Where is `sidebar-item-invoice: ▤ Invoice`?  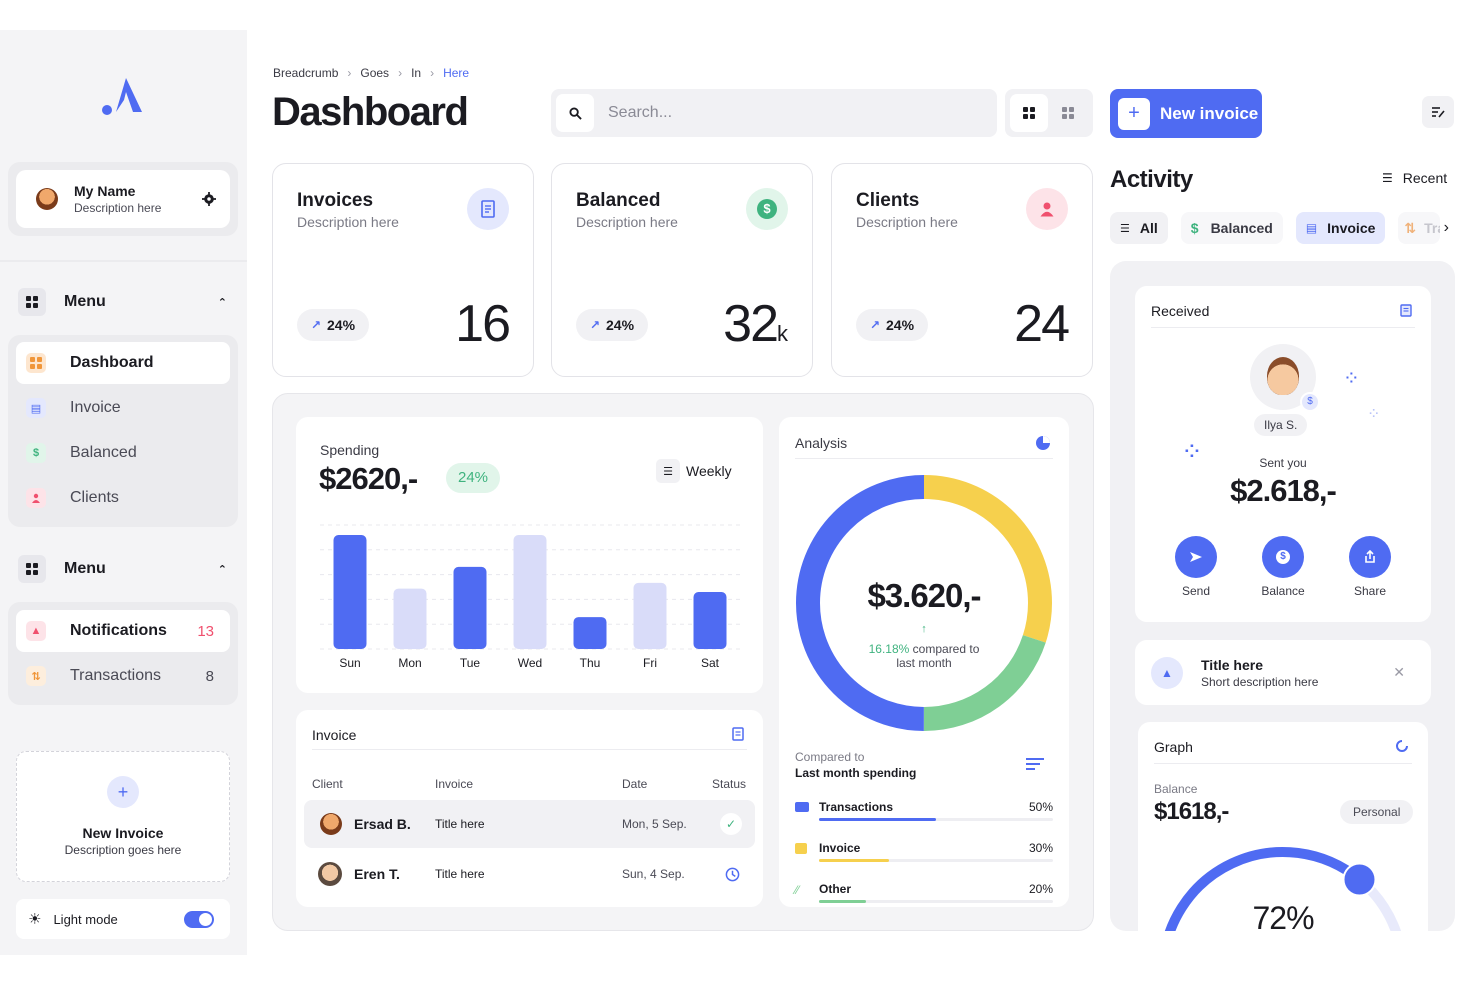 sidebar-item-invoice: ▤ Invoice is located at coordinates (123, 408).